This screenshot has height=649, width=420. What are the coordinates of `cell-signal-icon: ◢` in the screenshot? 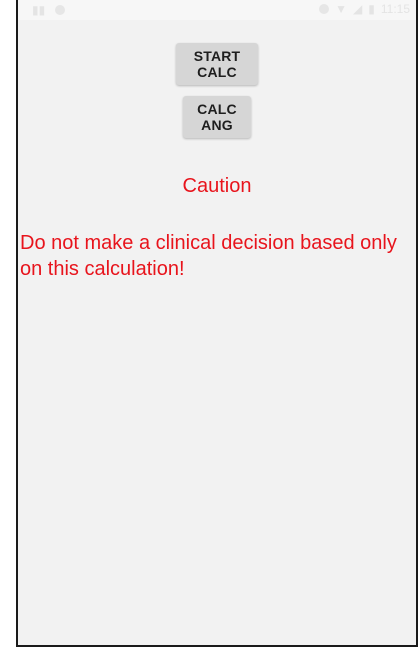 It's located at (358, 9).